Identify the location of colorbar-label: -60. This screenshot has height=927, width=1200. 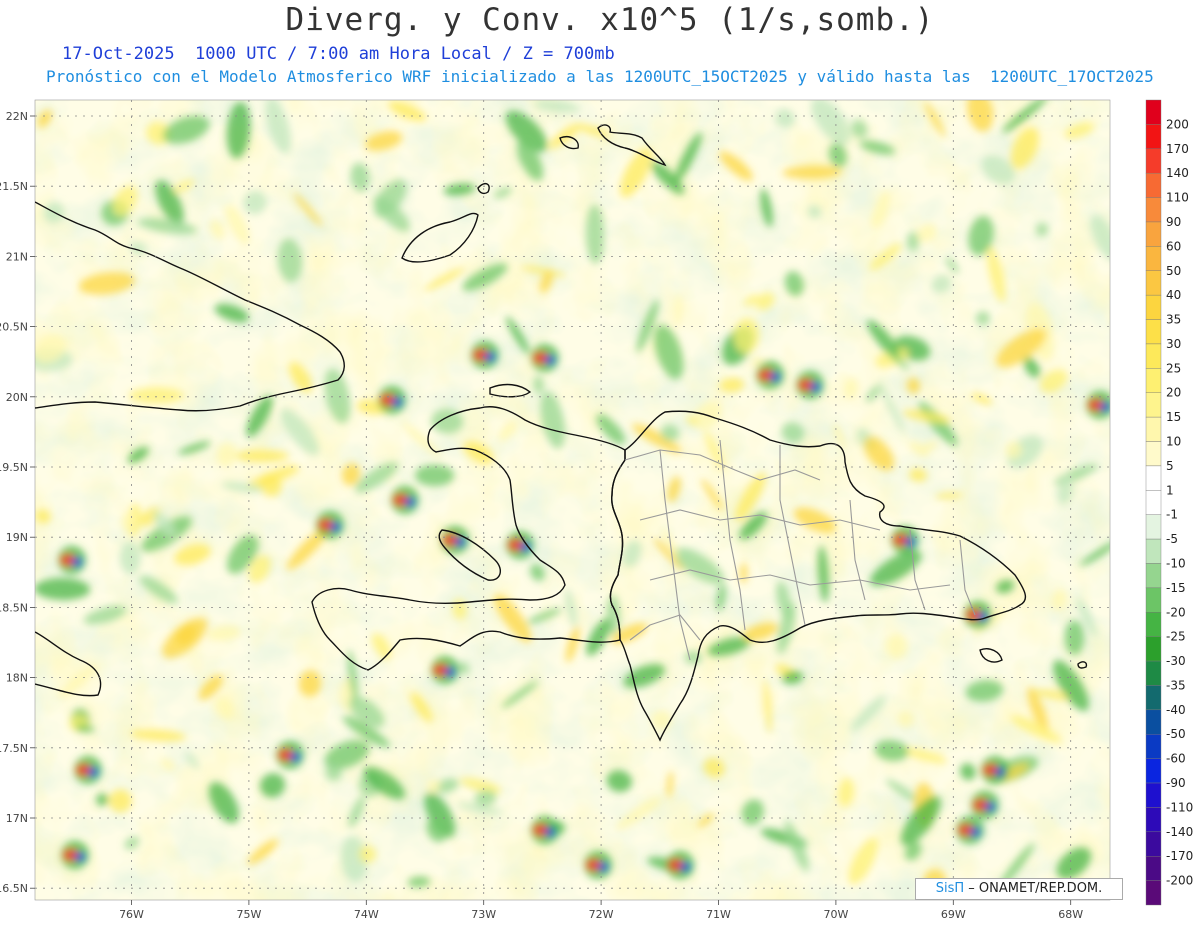
(1176, 759).